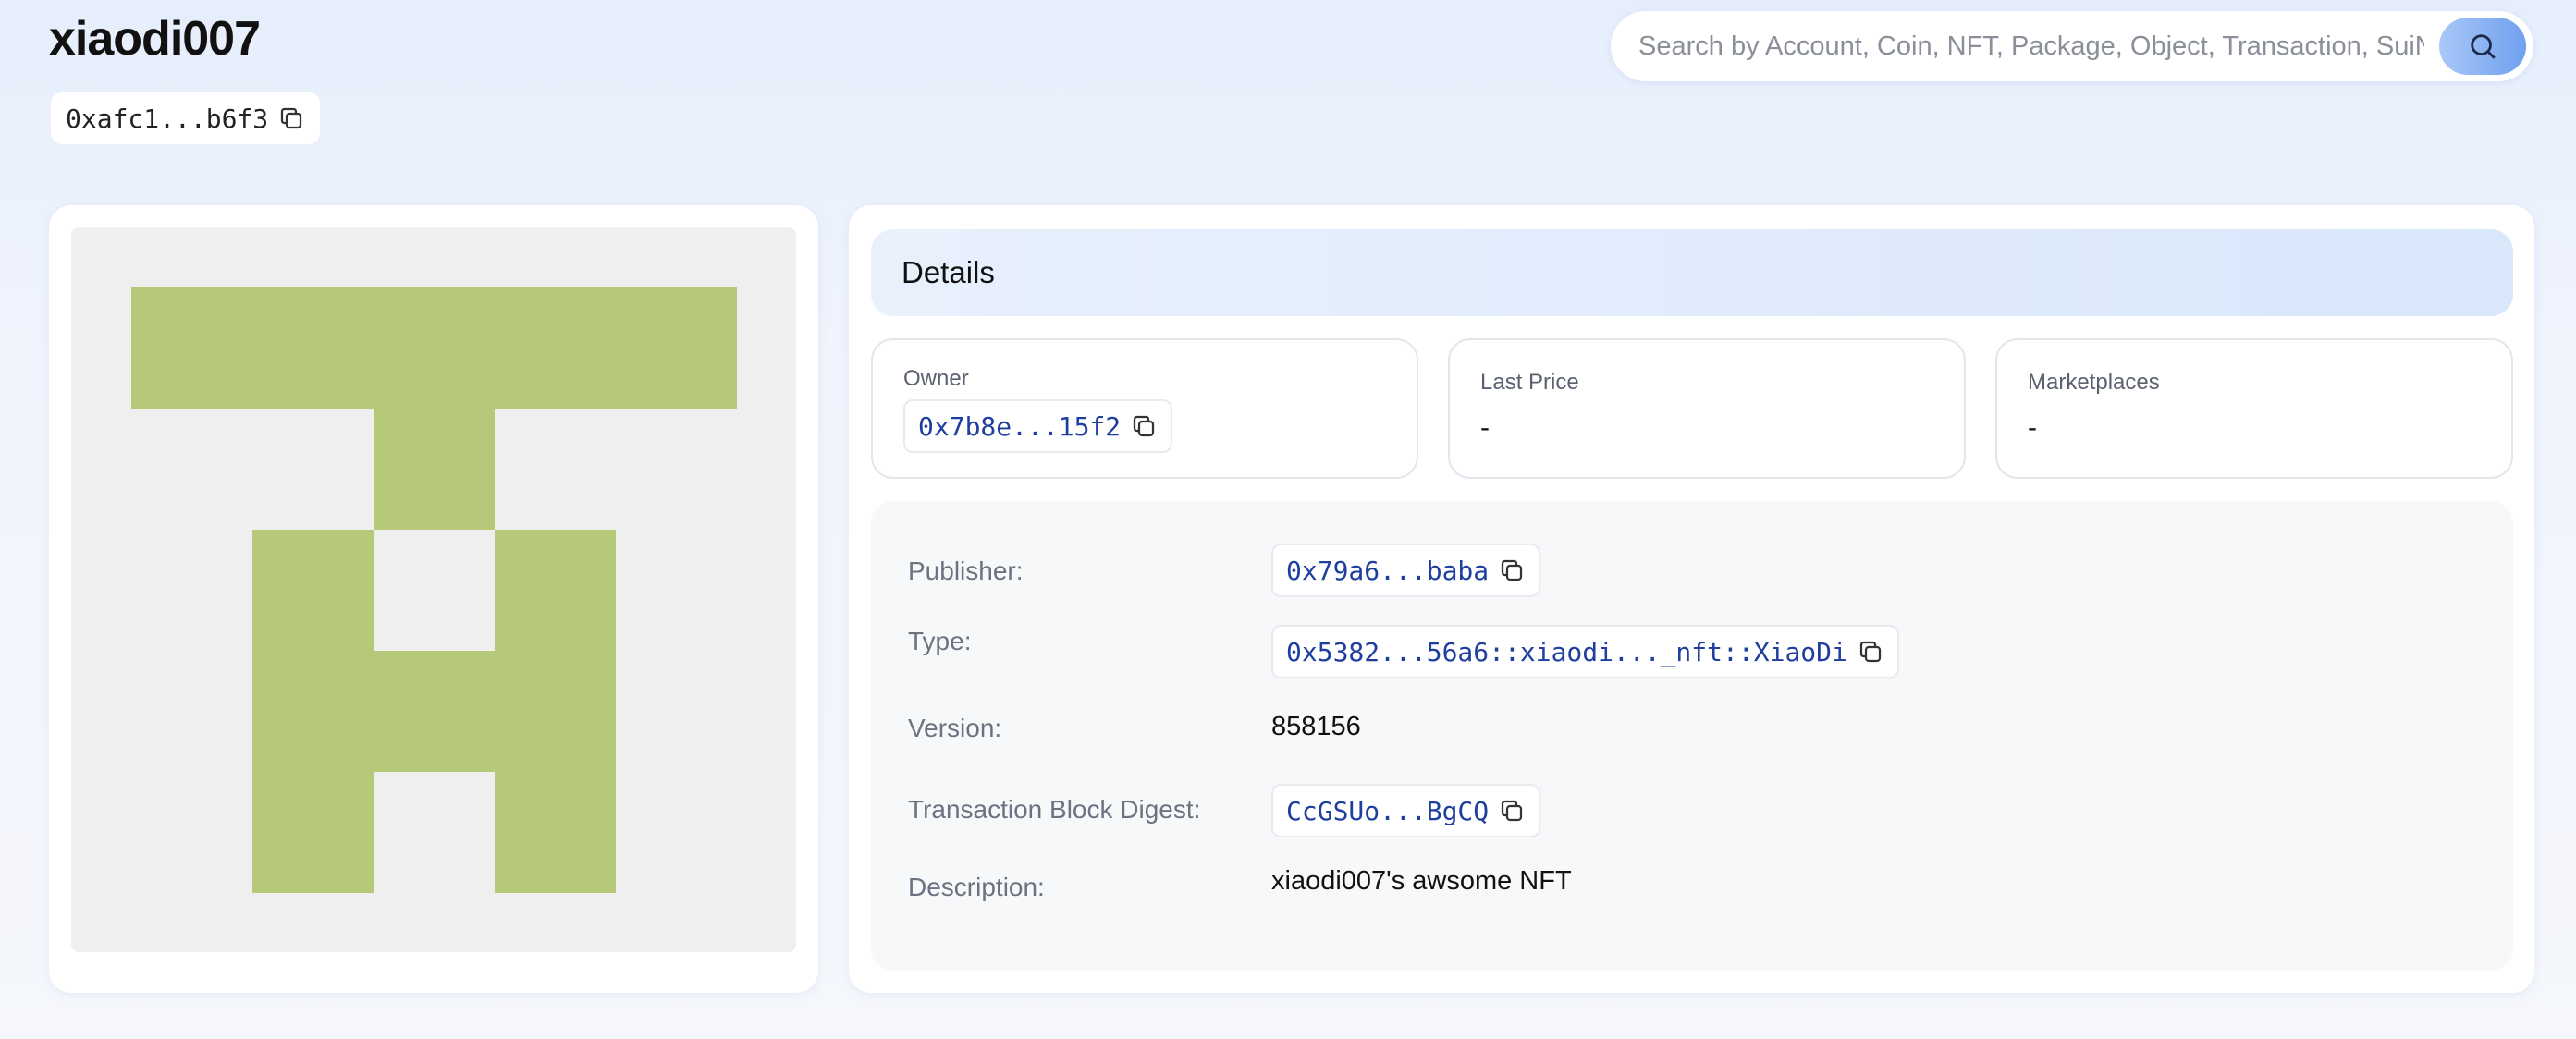  What do you see at coordinates (168, 119) in the screenshot?
I see `object-id: 0xafc1...b6f3` at bounding box center [168, 119].